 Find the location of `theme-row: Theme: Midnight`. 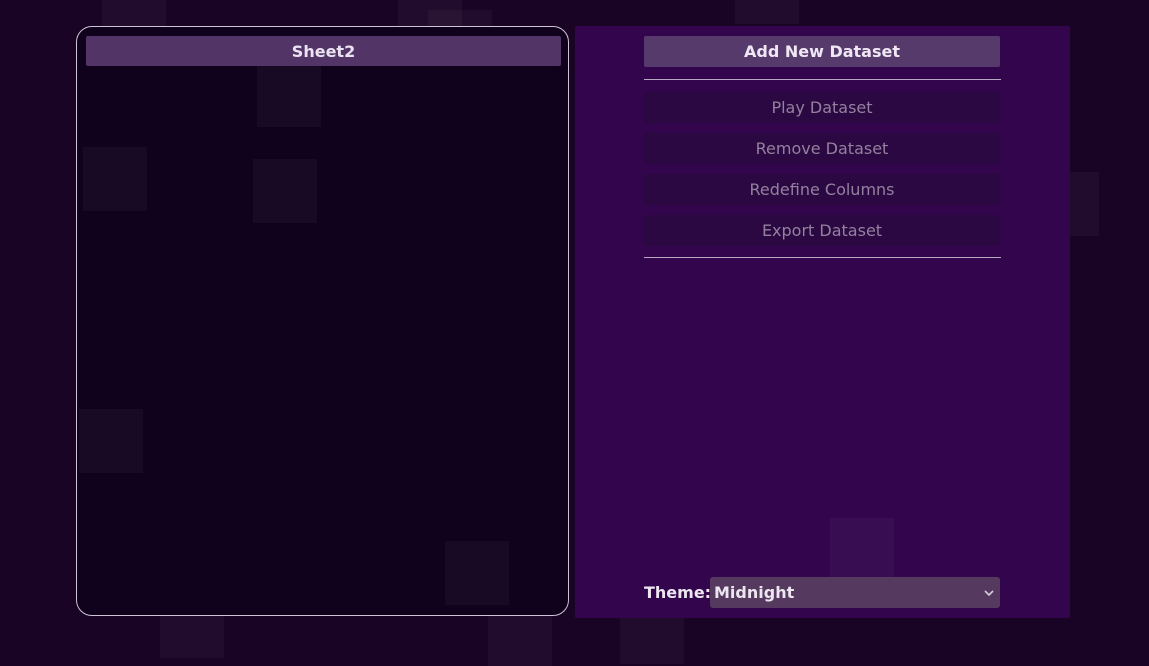

theme-row: Theme: Midnight is located at coordinates (822, 592).